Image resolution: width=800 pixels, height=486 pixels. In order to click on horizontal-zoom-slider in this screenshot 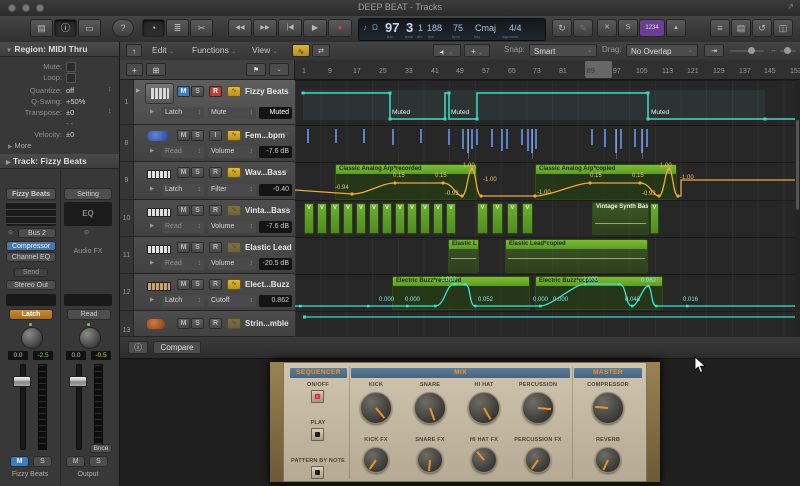, I will do `click(788, 50)`.